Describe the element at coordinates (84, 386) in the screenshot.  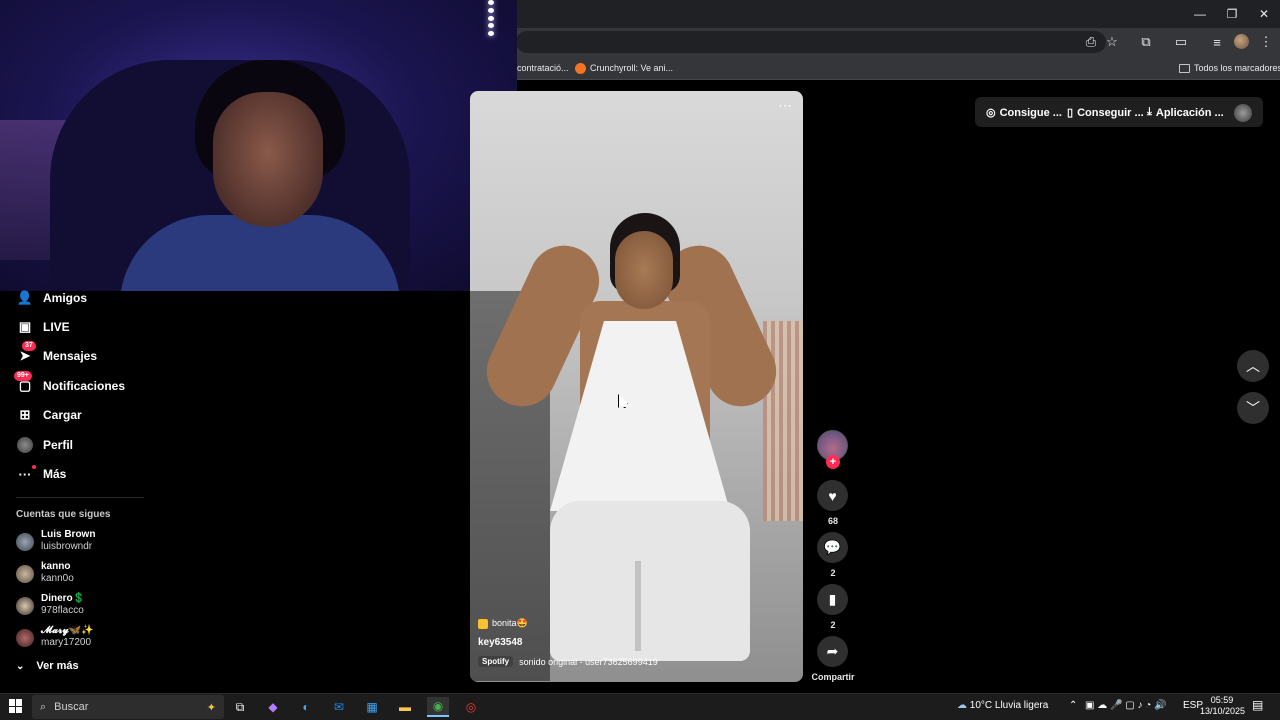
I see `sidebar-item-label: Notificaciones` at that location.